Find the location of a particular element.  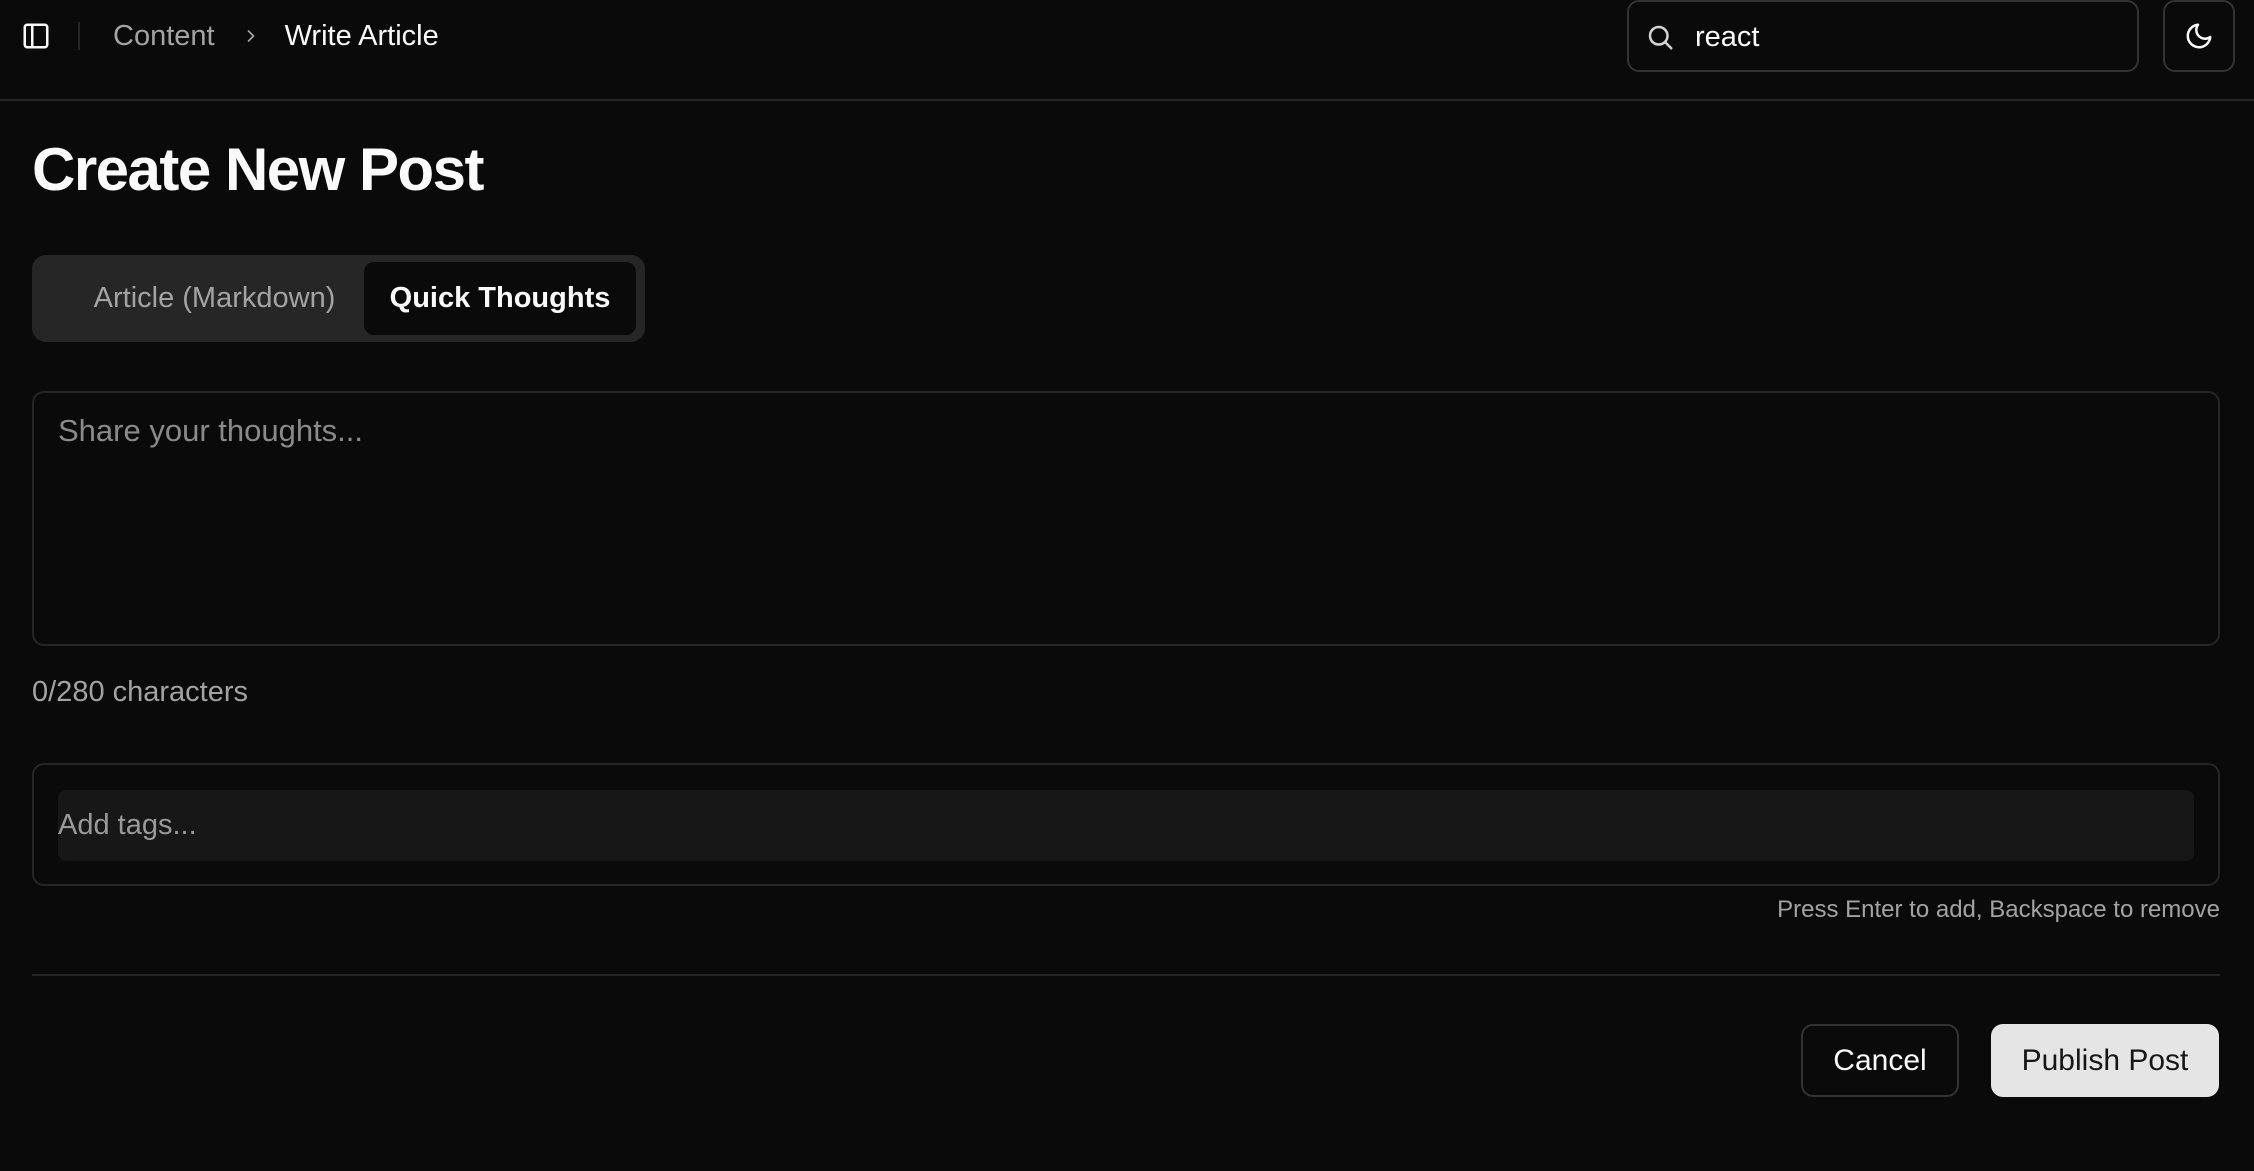

topbar-divider is located at coordinates (79, 36).